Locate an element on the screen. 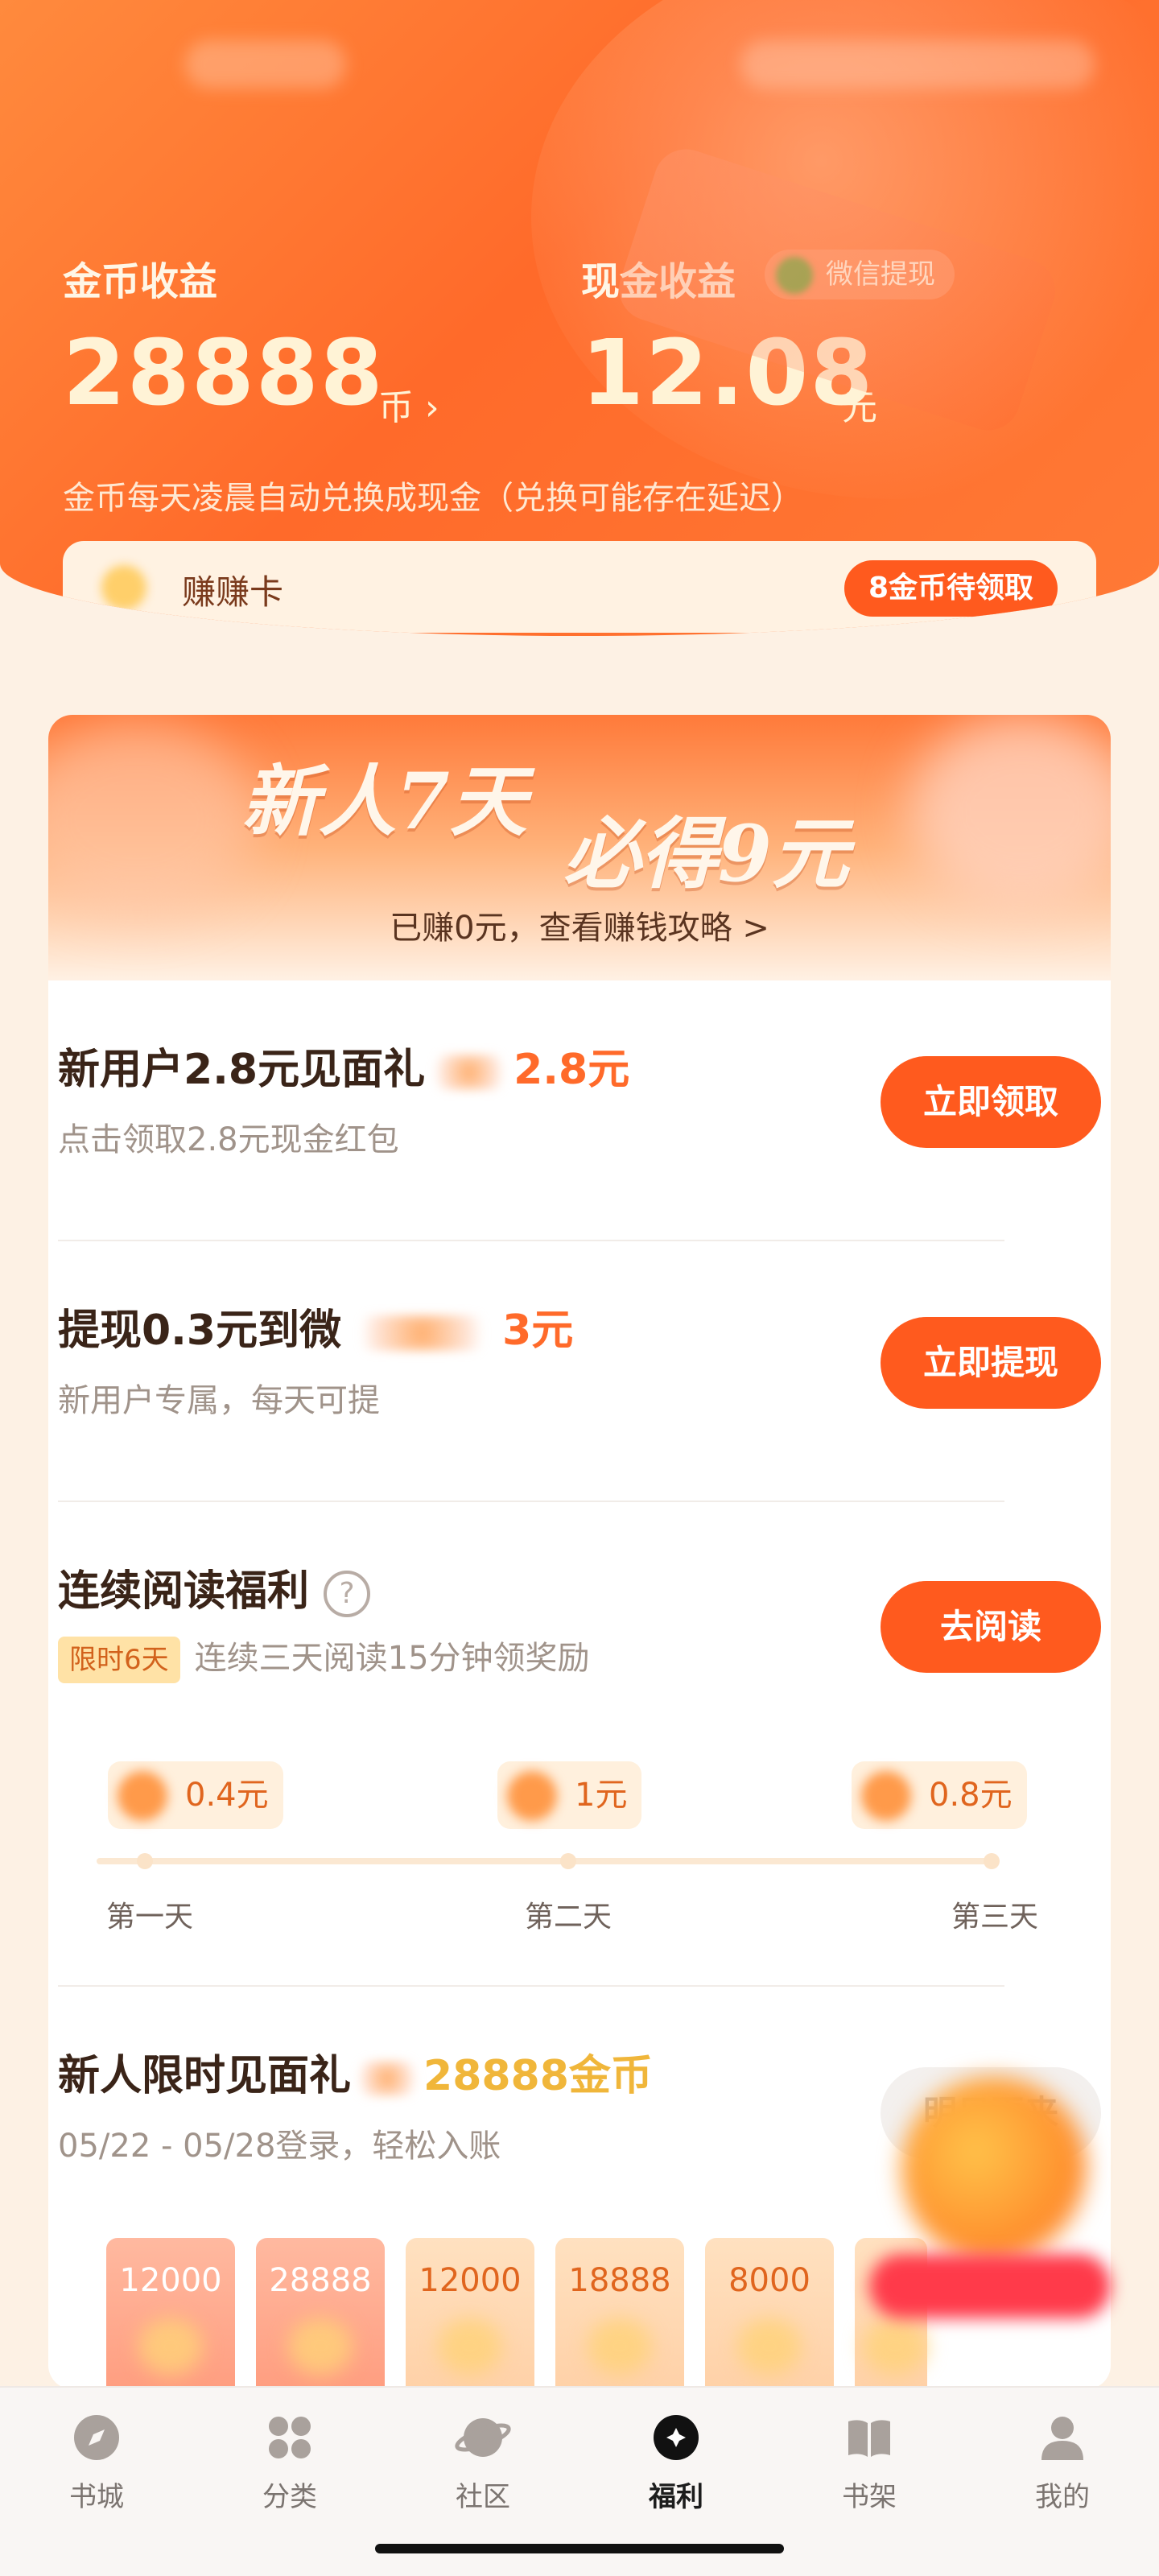 Image resolution: width=1159 pixels, height=2576 pixels. floating-reward-widget is located at coordinates (990, 2189).